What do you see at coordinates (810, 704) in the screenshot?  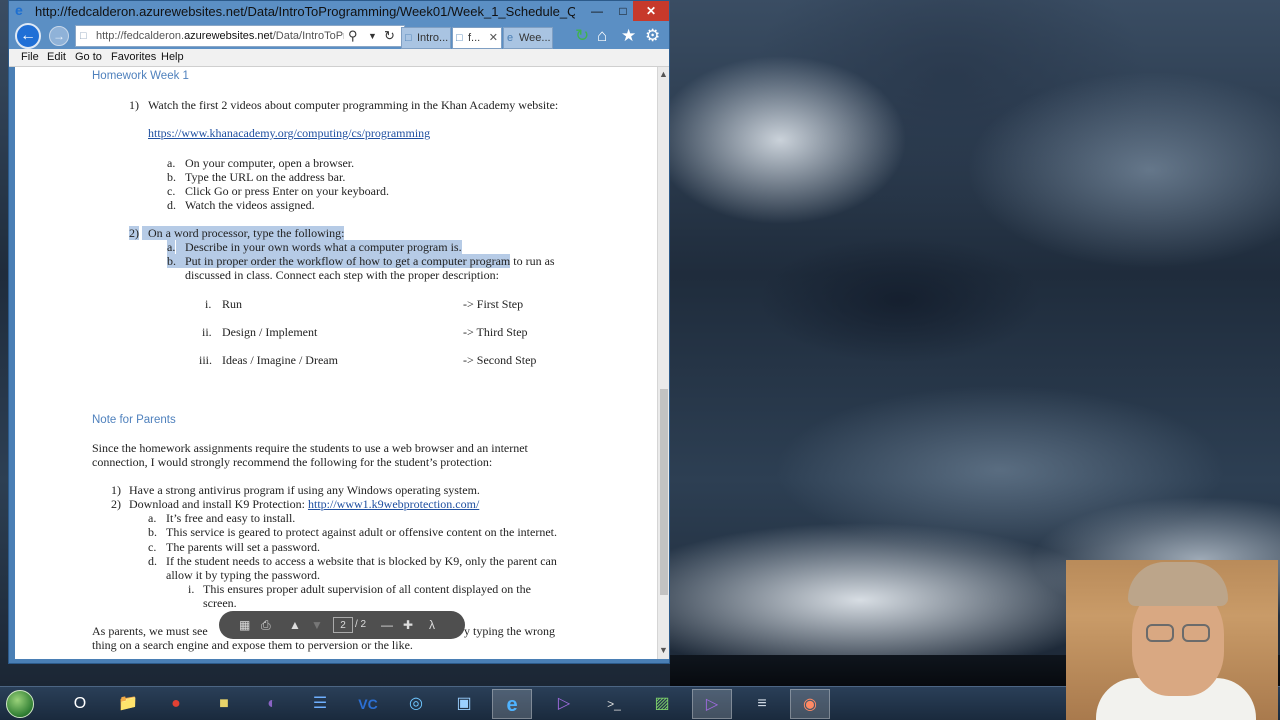 I see `media-app-icon: ◉` at bounding box center [810, 704].